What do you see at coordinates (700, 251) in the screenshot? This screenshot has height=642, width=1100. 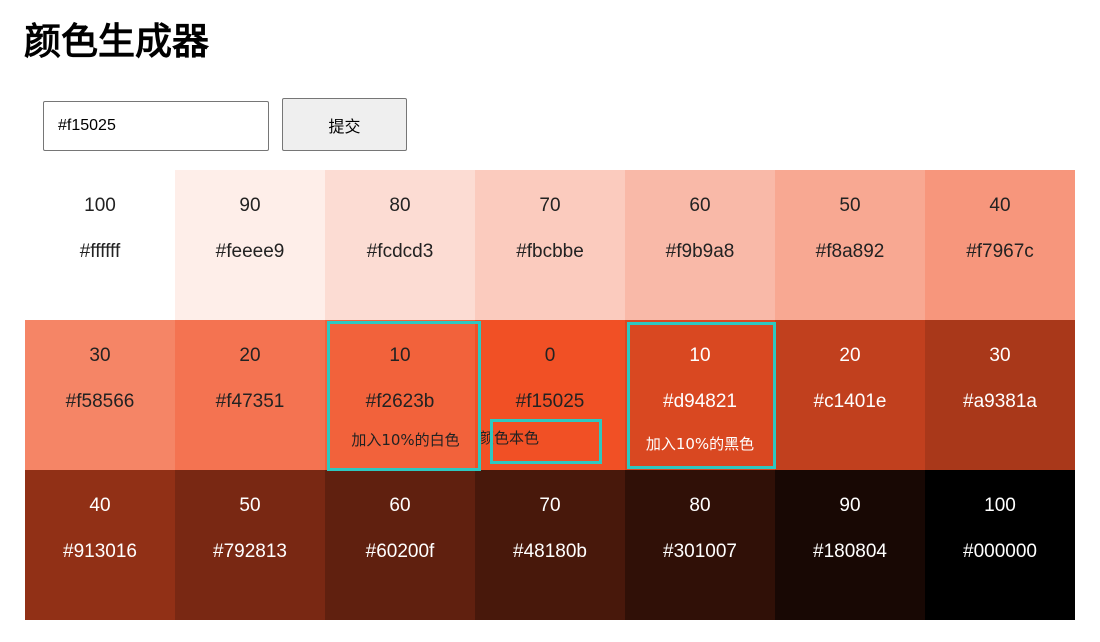 I see `swatch-hex: #f9b9a8` at bounding box center [700, 251].